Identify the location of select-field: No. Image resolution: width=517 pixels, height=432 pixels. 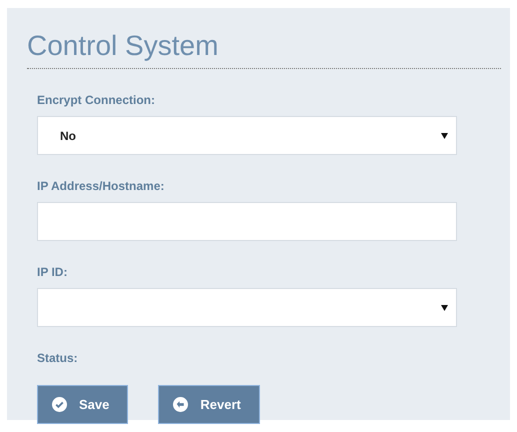
(247, 135).